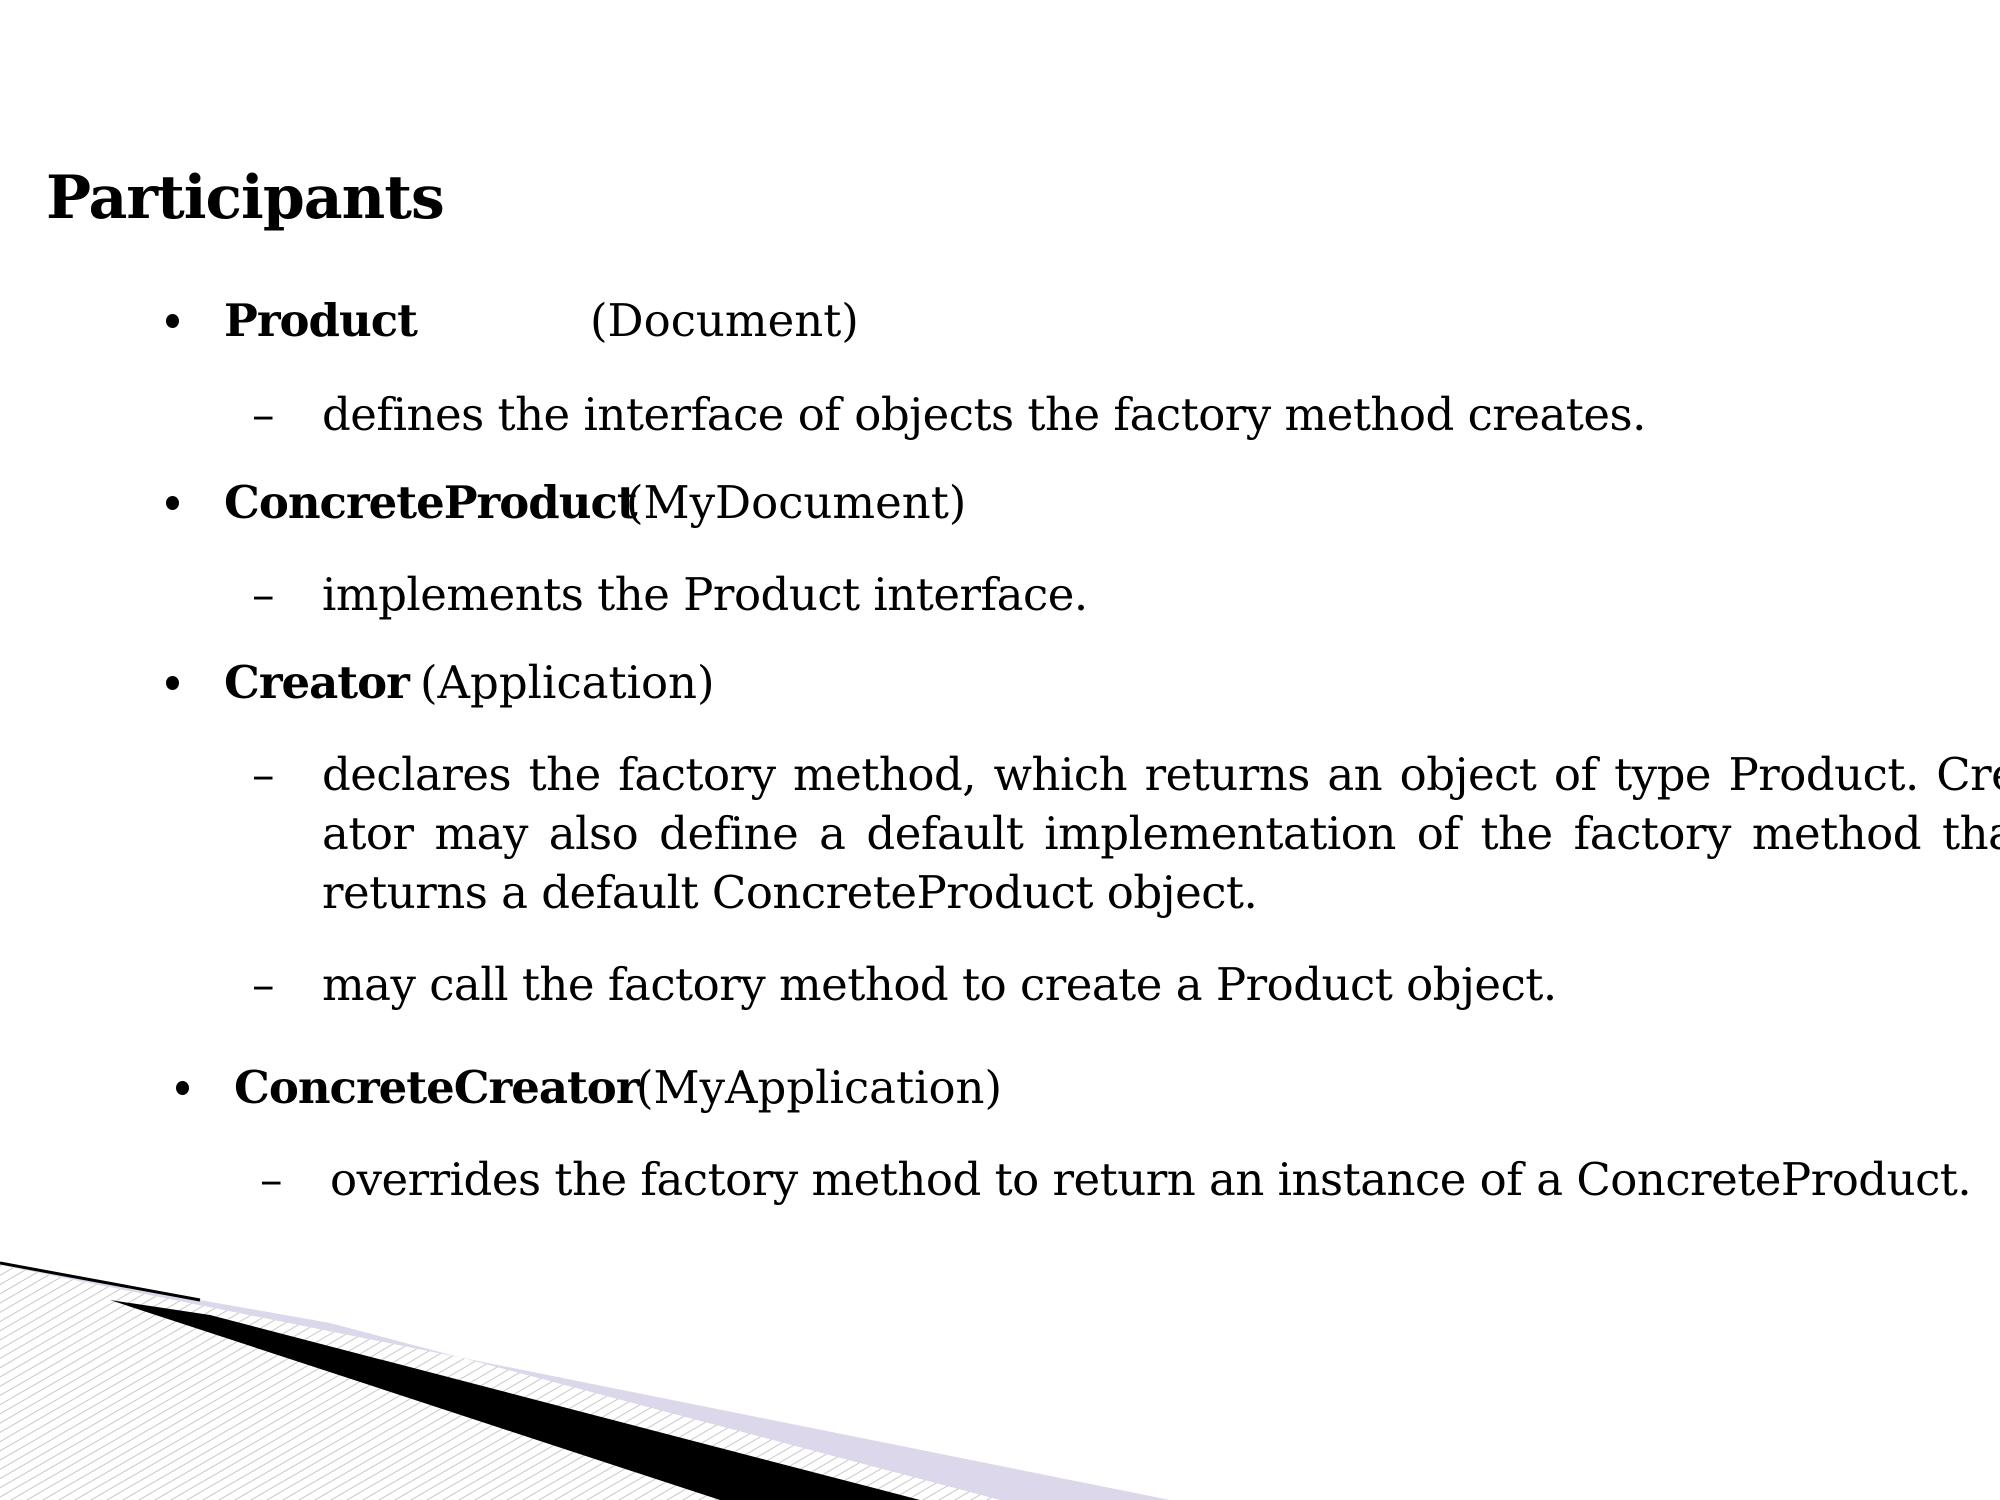 The image size is (2000, 1500). I want to click on participant-name: Creator, so click(317, 682).